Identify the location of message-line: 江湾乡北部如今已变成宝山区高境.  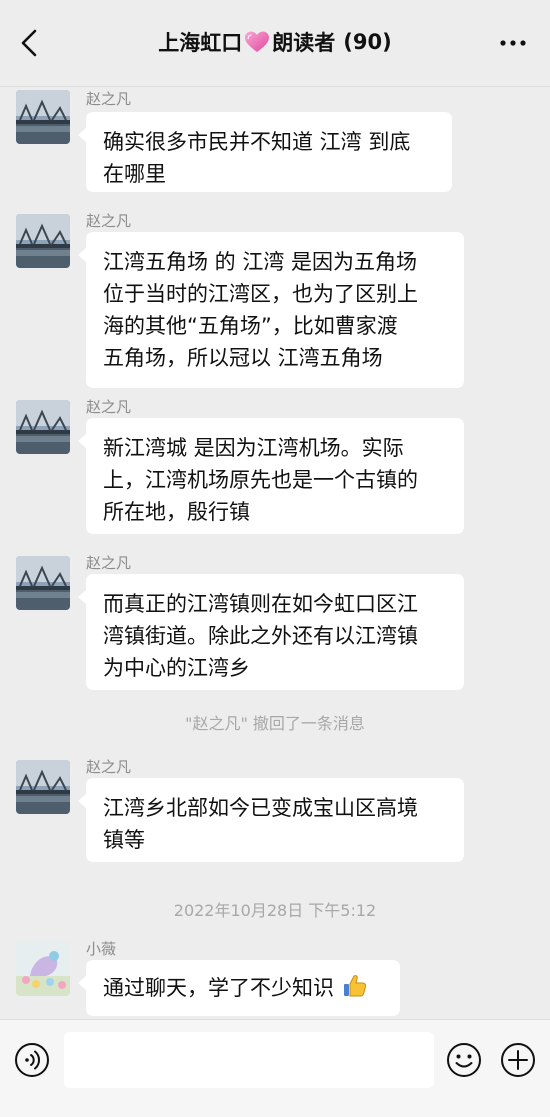
(260, 808).